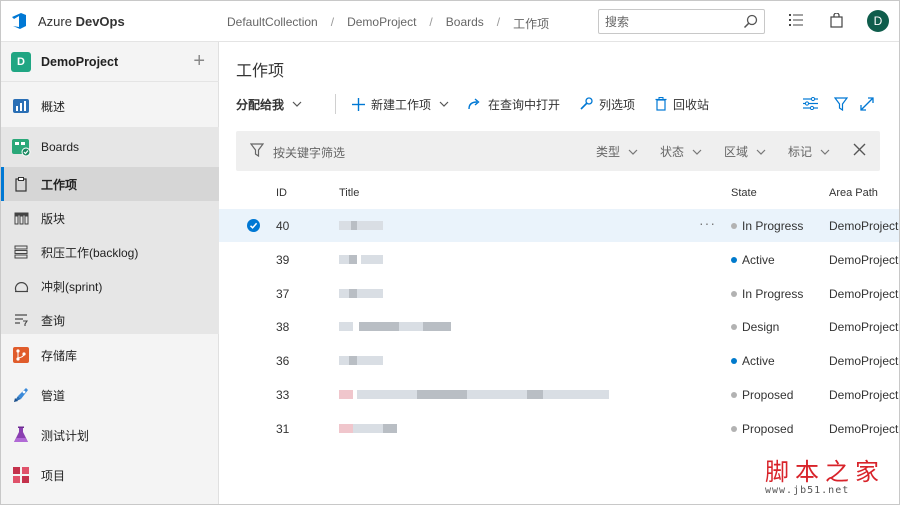  Describe the element at coordinates (110, 395) in the screenshot. I see `sidebar-item-pipelines: 管道` at that location.